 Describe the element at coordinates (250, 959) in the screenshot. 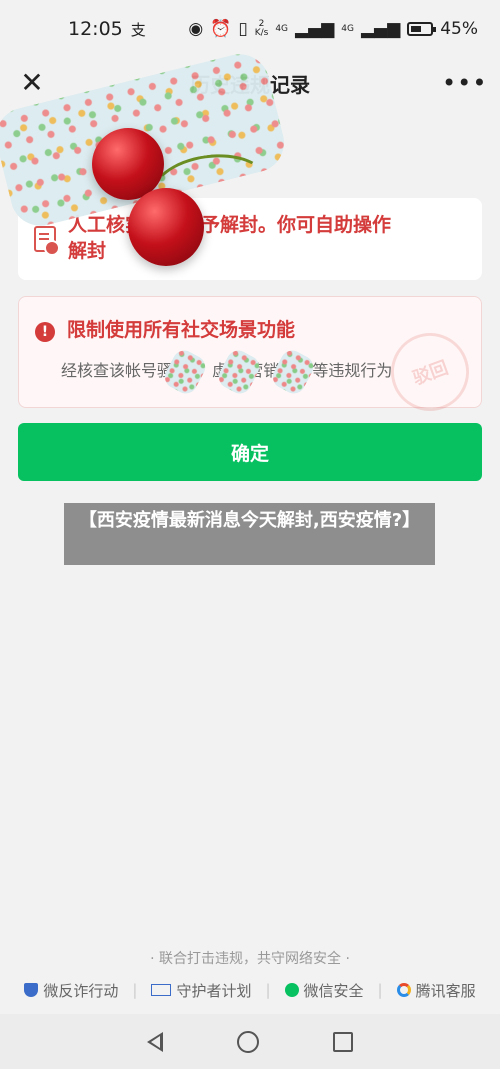

I see `footer-slogan: · 联合打击违规，共守网络安全 ·` at that location.